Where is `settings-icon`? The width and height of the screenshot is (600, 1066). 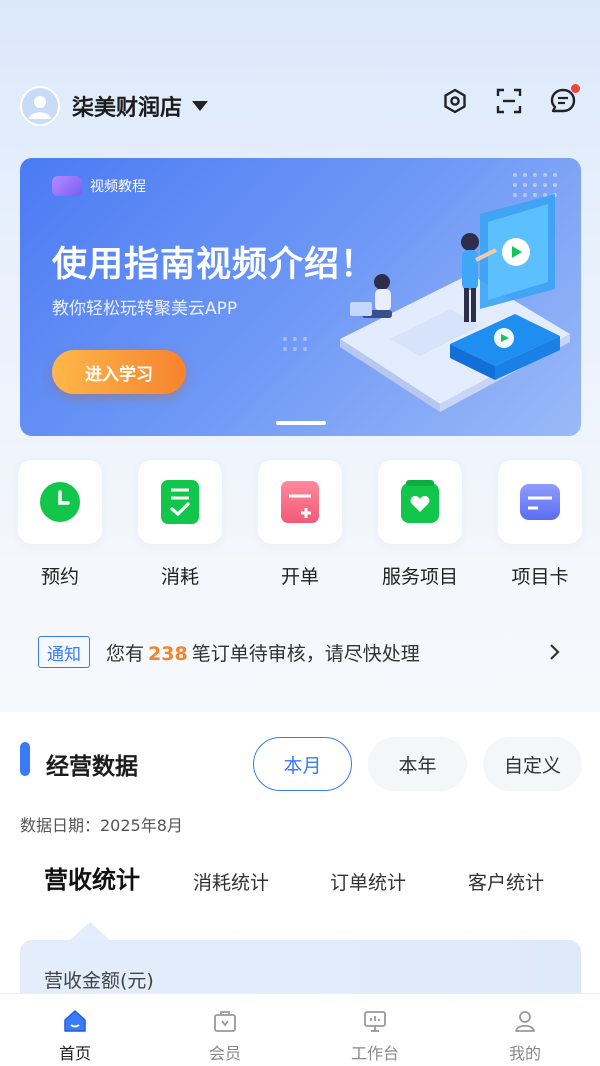 settings-icon is located at coordinates (455, 101).